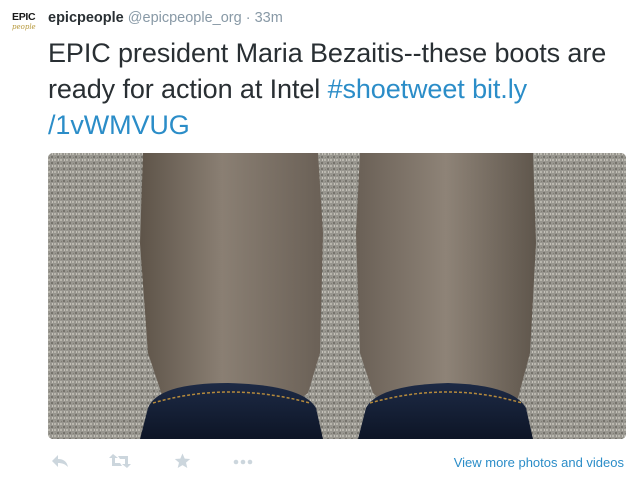 Image resolution: width=638 pixels, height=493 pixels. What do you see at coordinates (269, 18) in the screenshot?
I see `timestamp: 33m` at bounding box center [269, 18].